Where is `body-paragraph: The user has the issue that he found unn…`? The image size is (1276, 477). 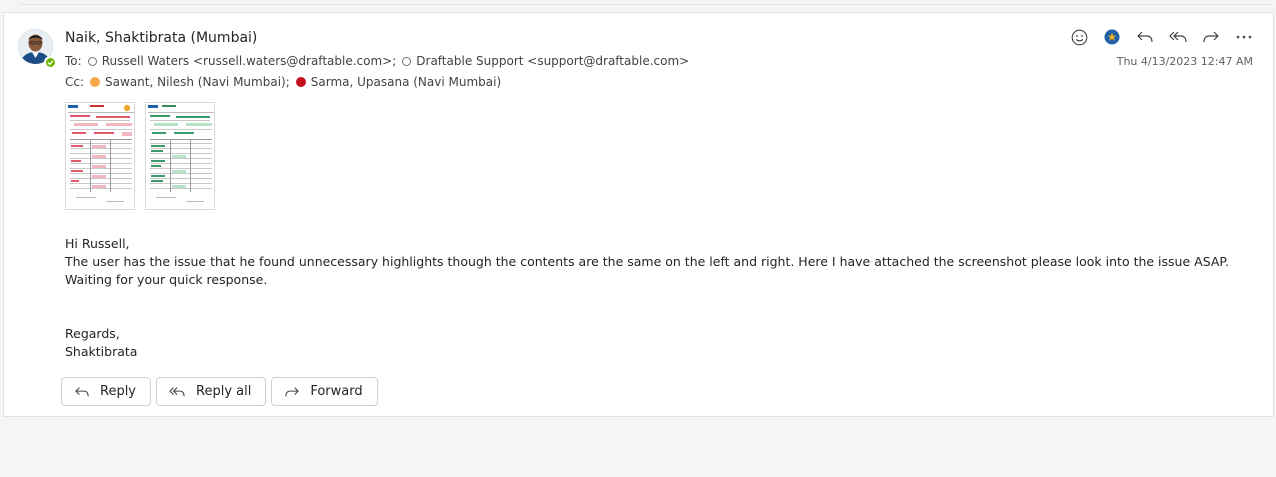
body-paragraph: The user has the issue that he found unn… is located at coordinates (647, 270).